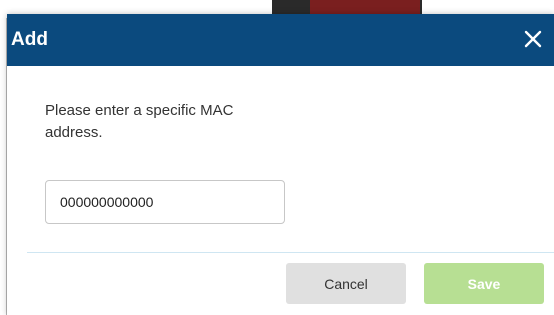 This screenshot has width=554, height=315. Describe the element at coordinates (346, 283) in the screenshot. I see `cancel-button: Cancel` at that location.